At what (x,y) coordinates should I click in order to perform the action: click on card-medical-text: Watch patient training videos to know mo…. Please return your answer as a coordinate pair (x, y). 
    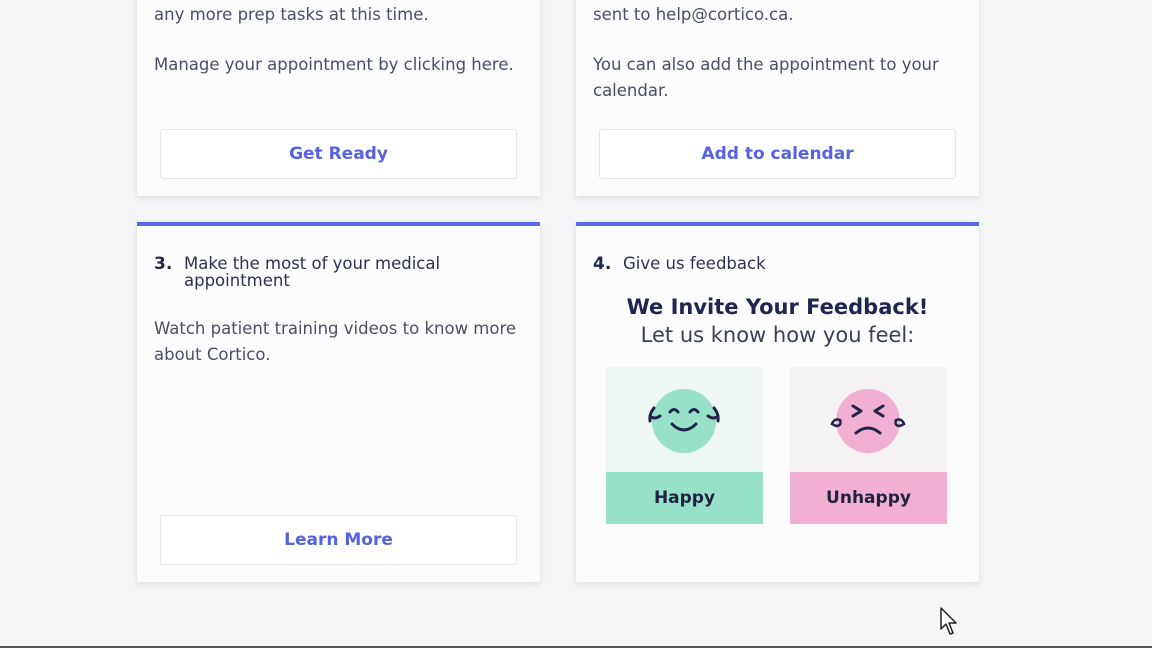
    Looking at the image, I should click on (335, 341).